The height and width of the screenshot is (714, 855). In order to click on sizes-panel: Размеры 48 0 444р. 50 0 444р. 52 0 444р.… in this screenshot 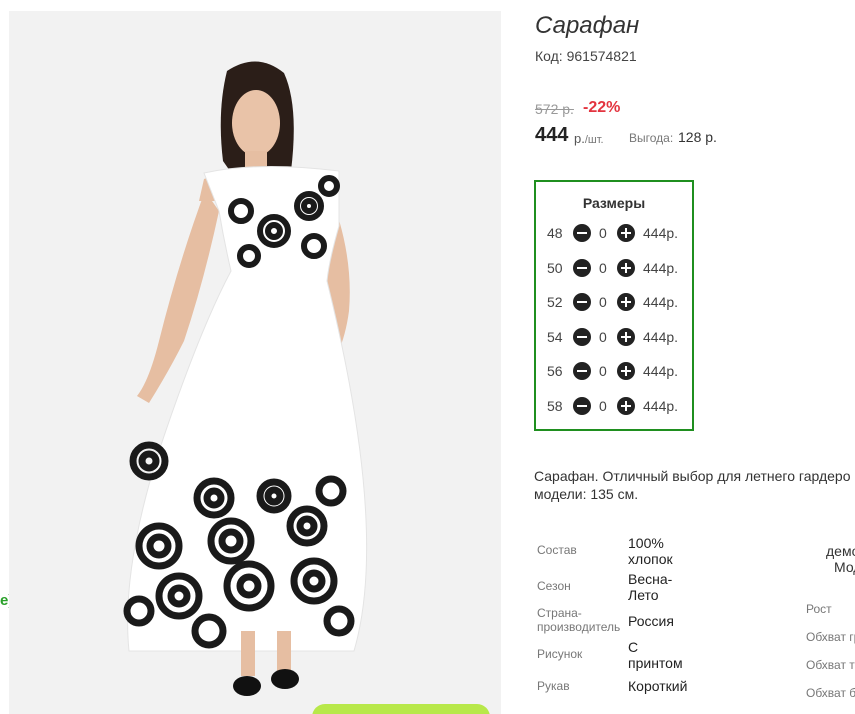, I will do `click(614, 305)`.